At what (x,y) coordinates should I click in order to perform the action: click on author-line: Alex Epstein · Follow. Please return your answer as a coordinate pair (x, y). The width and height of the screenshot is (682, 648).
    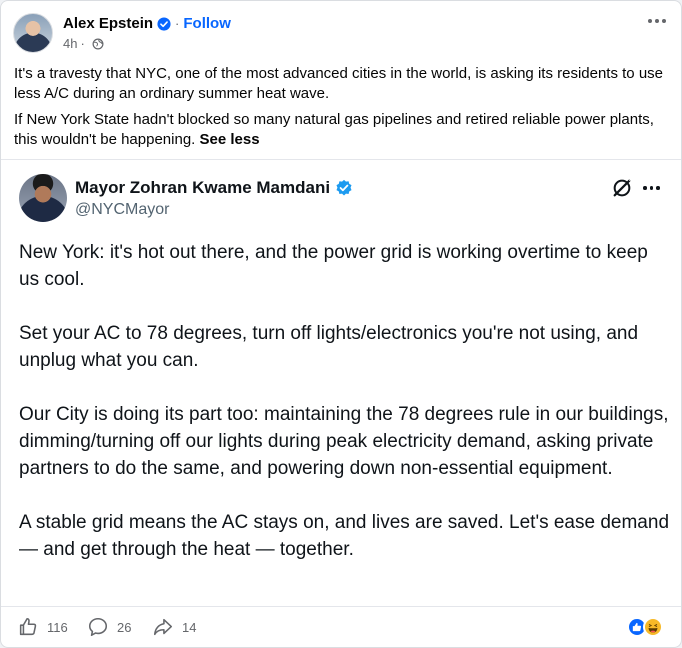
    Looking at the image, I should click on (147, 23).